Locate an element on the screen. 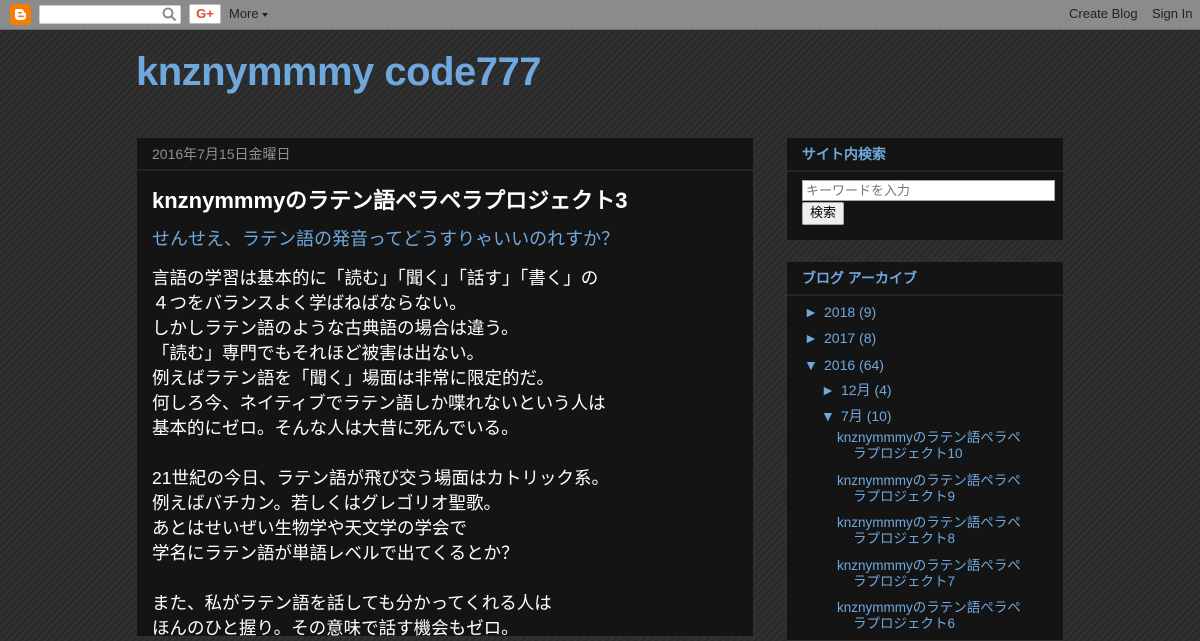 This screenshot has width=1200, height=641. archive-month-12: ► 12月 (4) is located at coordinates (856, 390).